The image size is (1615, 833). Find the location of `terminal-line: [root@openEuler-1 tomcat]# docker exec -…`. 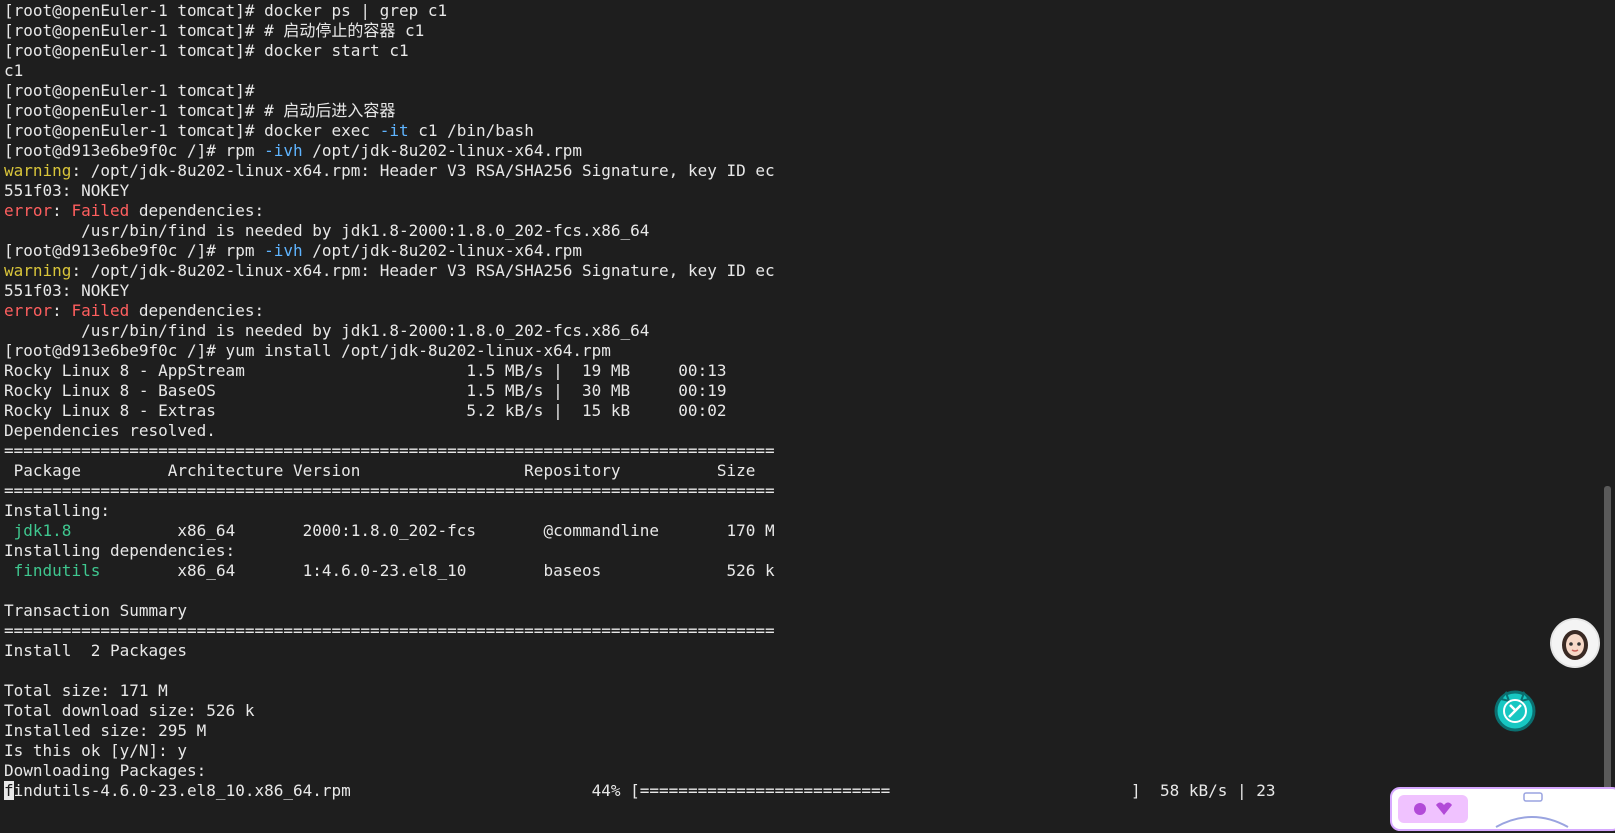

terminal-line: [root@openEuler-1 tomcat]# docker exec -… is located at coordinates (784, 131).